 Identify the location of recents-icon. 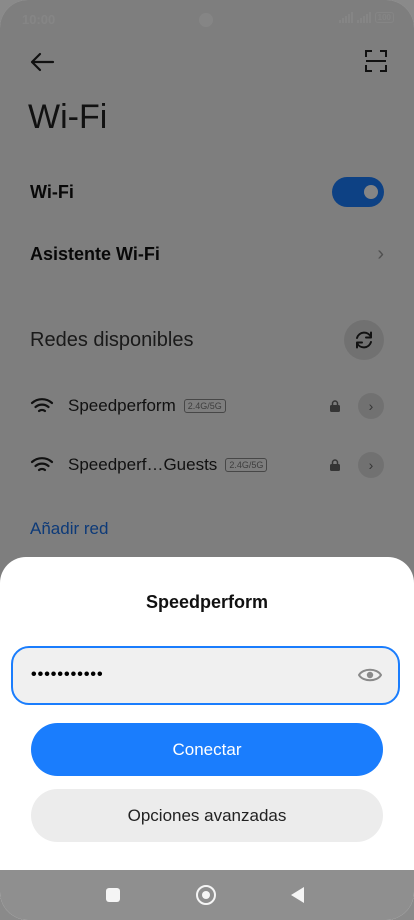
(113, 895).